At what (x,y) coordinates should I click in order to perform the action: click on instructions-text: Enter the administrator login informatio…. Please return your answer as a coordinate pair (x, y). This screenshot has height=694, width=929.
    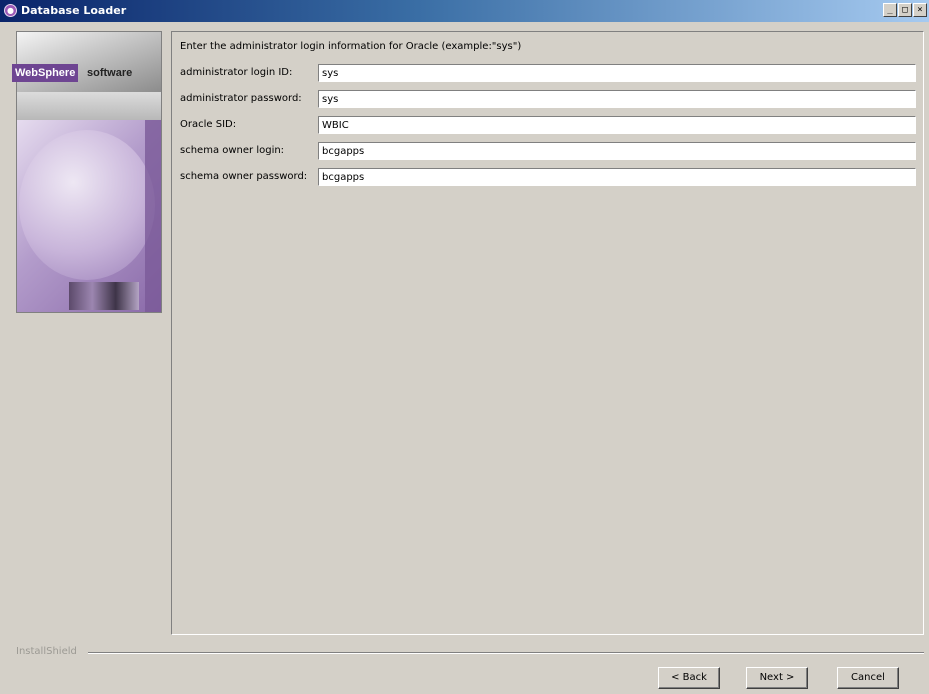
    Looking at the image, I should click on (351, 46).